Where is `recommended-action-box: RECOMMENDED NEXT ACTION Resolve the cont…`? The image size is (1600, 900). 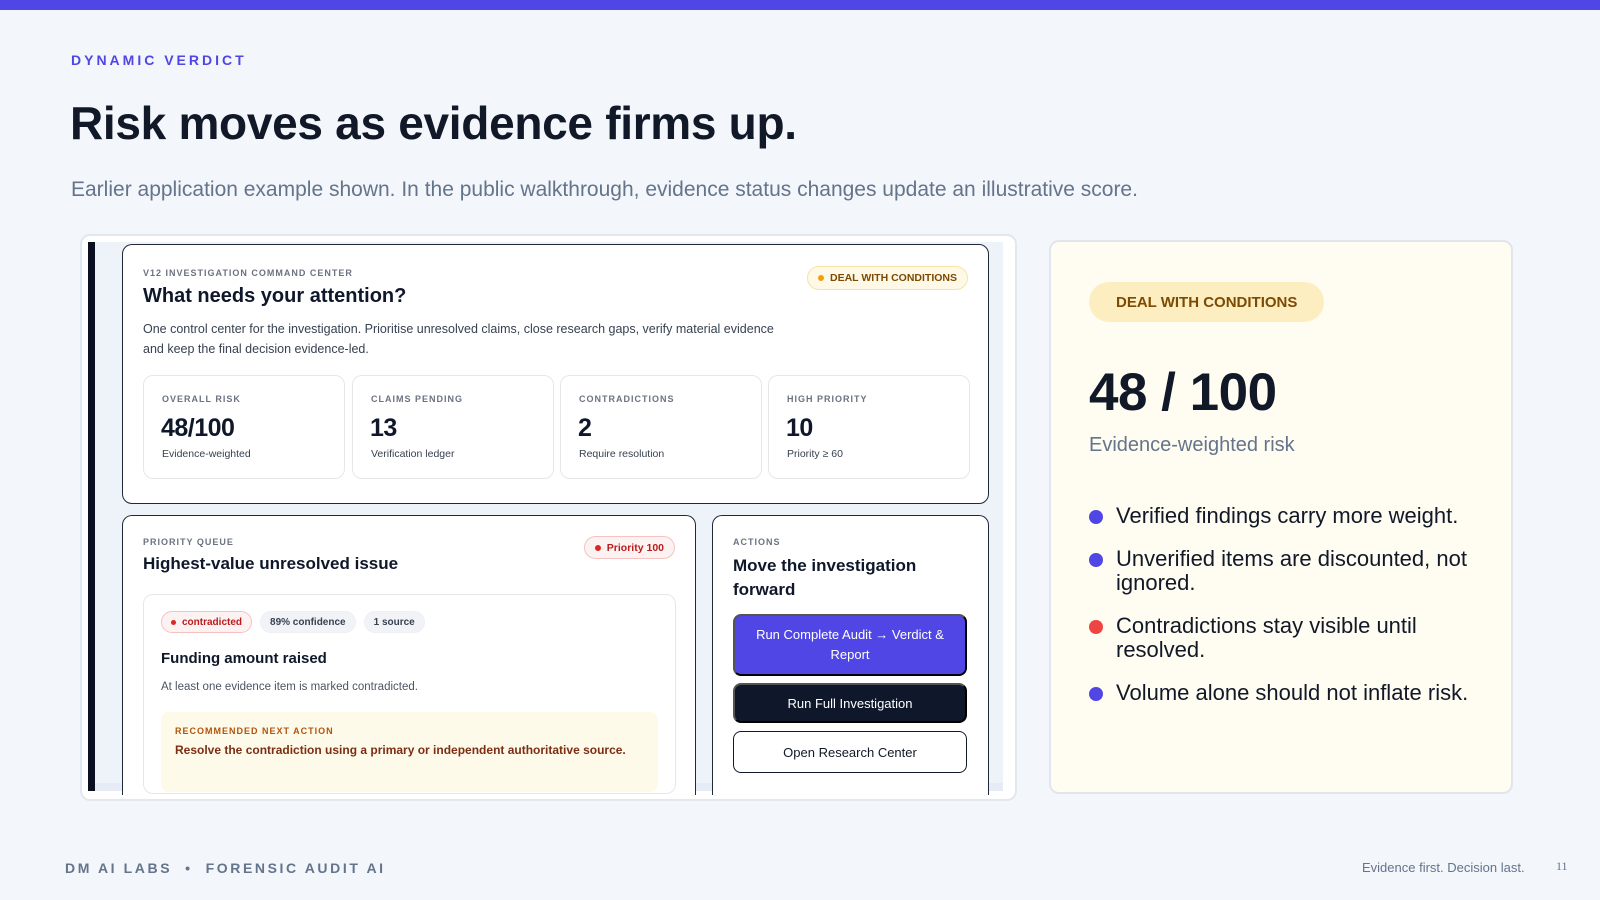
recommended-action-box: RECOMMENDED NEXT ACTION Resolve the cont… is located at coordinates (409, 752).